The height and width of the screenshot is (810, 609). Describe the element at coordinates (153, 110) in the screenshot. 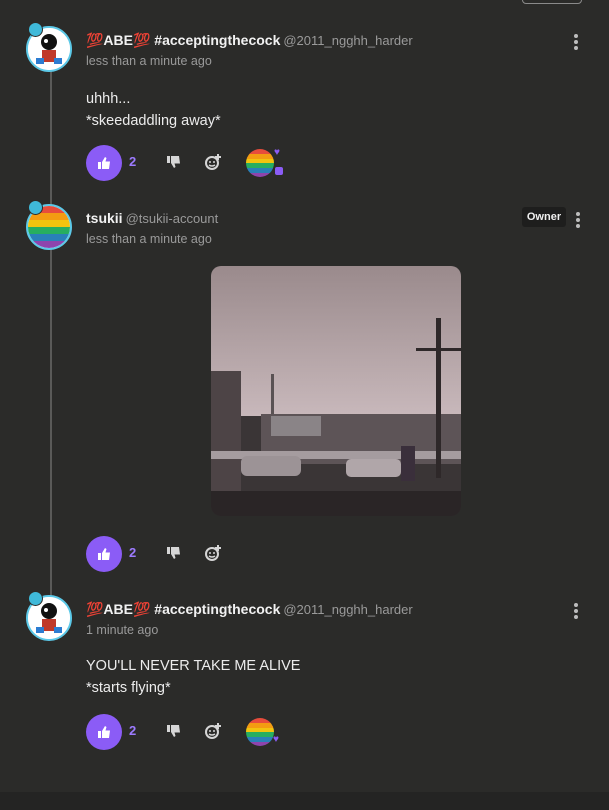

I see `post-body: uhhh... *skeedaddling away*` at that location.